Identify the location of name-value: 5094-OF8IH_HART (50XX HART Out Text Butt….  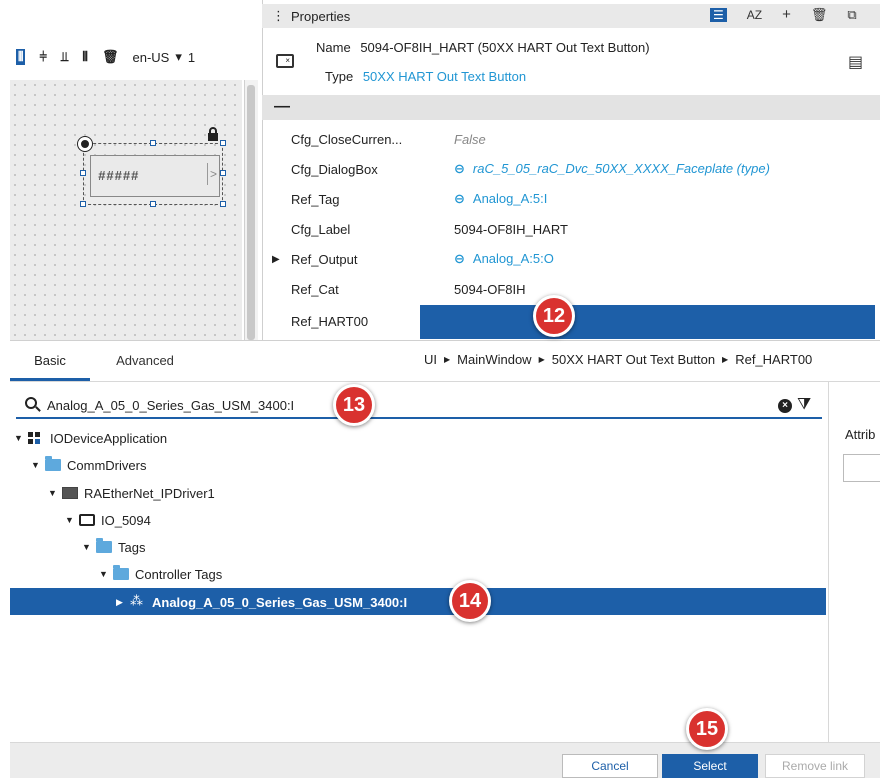
(504, 47).